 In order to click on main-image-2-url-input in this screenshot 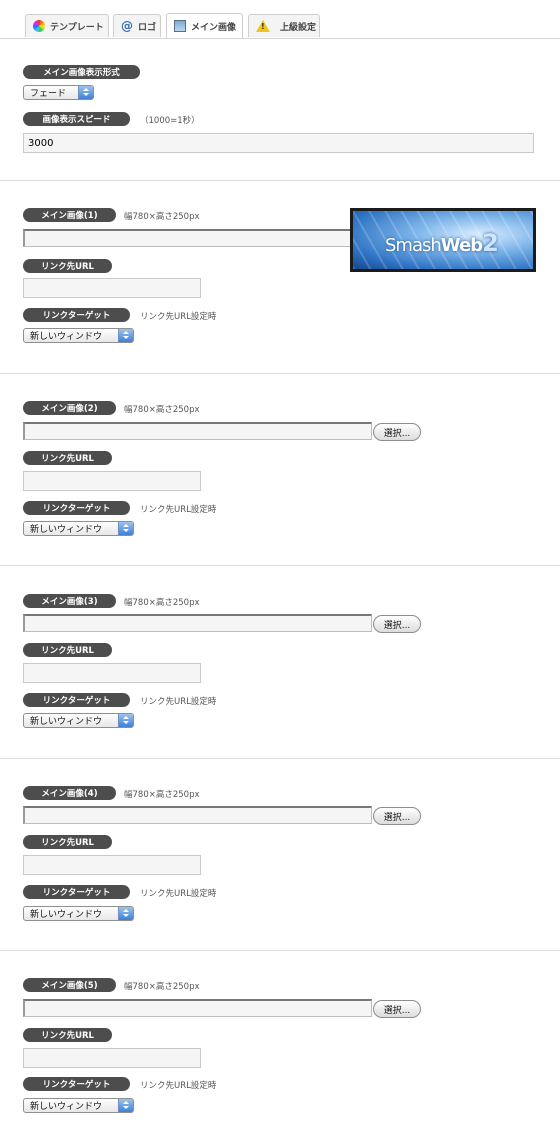, I will do `click(112, 481)`.